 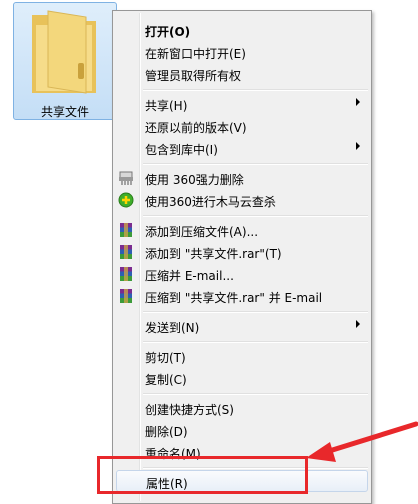 What do you see at coordinates (196, 128) in the screenshot?
I see `menu-item-label: 还原以前的版本(V)` at bounding box center [196, 128].